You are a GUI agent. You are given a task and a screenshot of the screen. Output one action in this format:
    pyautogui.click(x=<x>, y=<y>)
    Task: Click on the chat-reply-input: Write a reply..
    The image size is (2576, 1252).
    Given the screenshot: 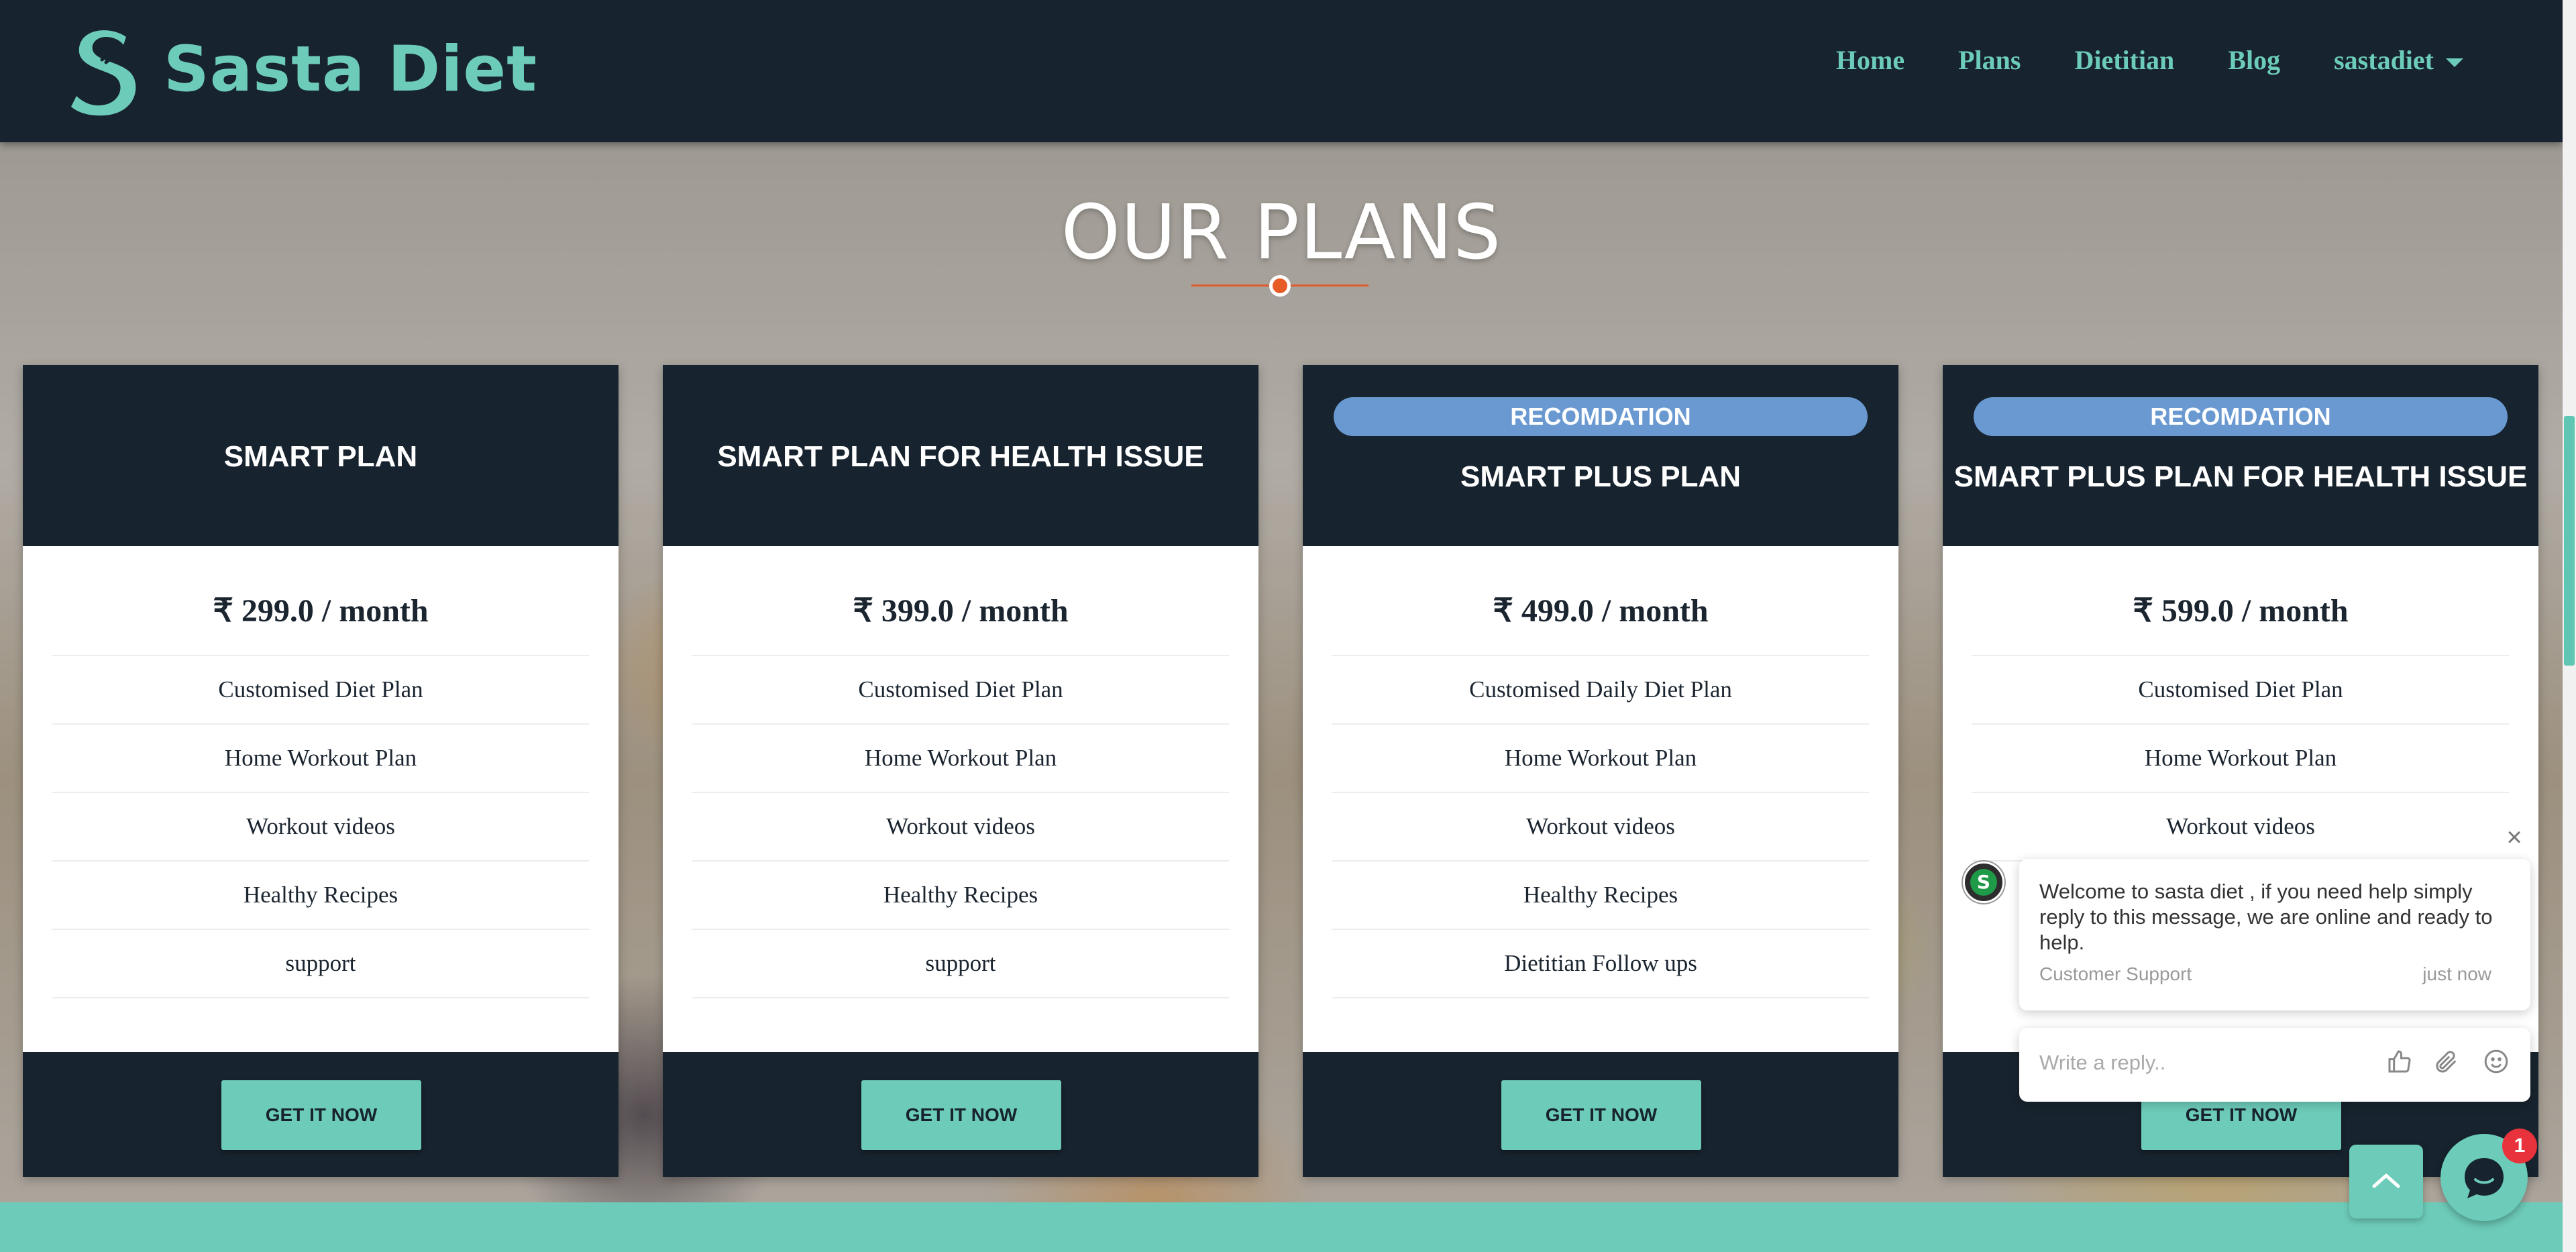 What is the action you would take?
    pyautogui.click(x=2102, y=1063)
    